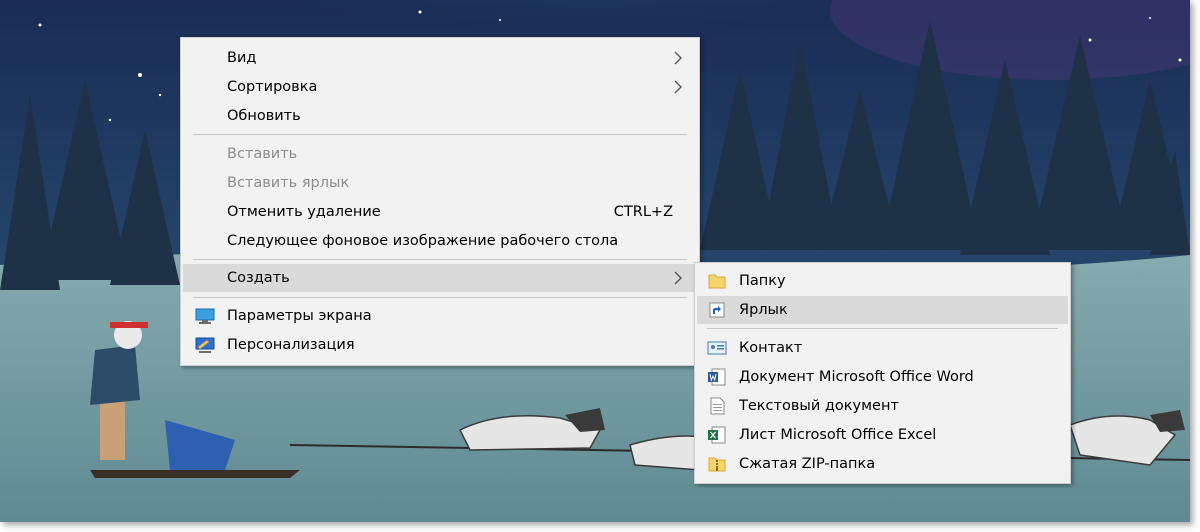 The width and height of the screenshot is (1200, 532). What do you see at coordinates (807, 464) in the screenshot?
I see `menu-item-label: Сжатая ZIP-папка` at bounding box center [807, 464].